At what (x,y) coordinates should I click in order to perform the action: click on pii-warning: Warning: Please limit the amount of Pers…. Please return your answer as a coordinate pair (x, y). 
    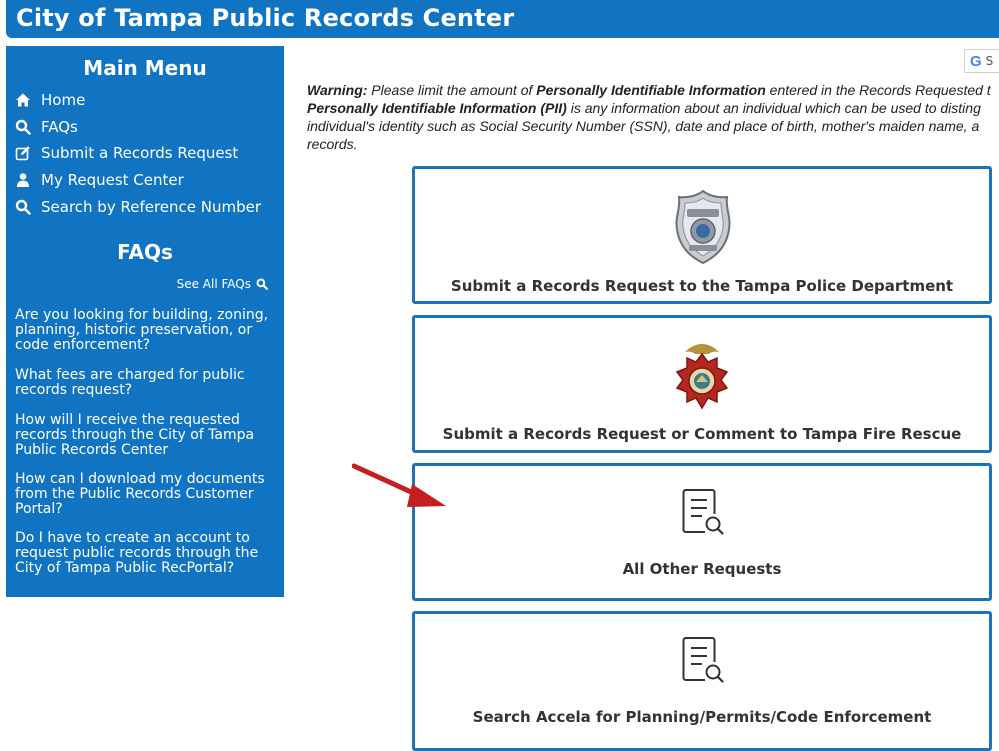
    Looking at the image, I should click on (653, 117).